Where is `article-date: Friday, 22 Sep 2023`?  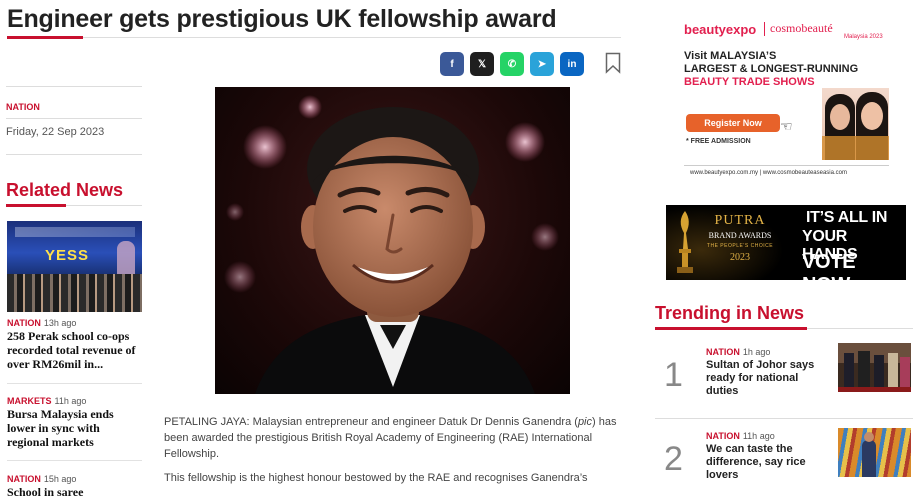
article-date: Friday, 22 Sep 2023 is located at coordinates (55, 132).